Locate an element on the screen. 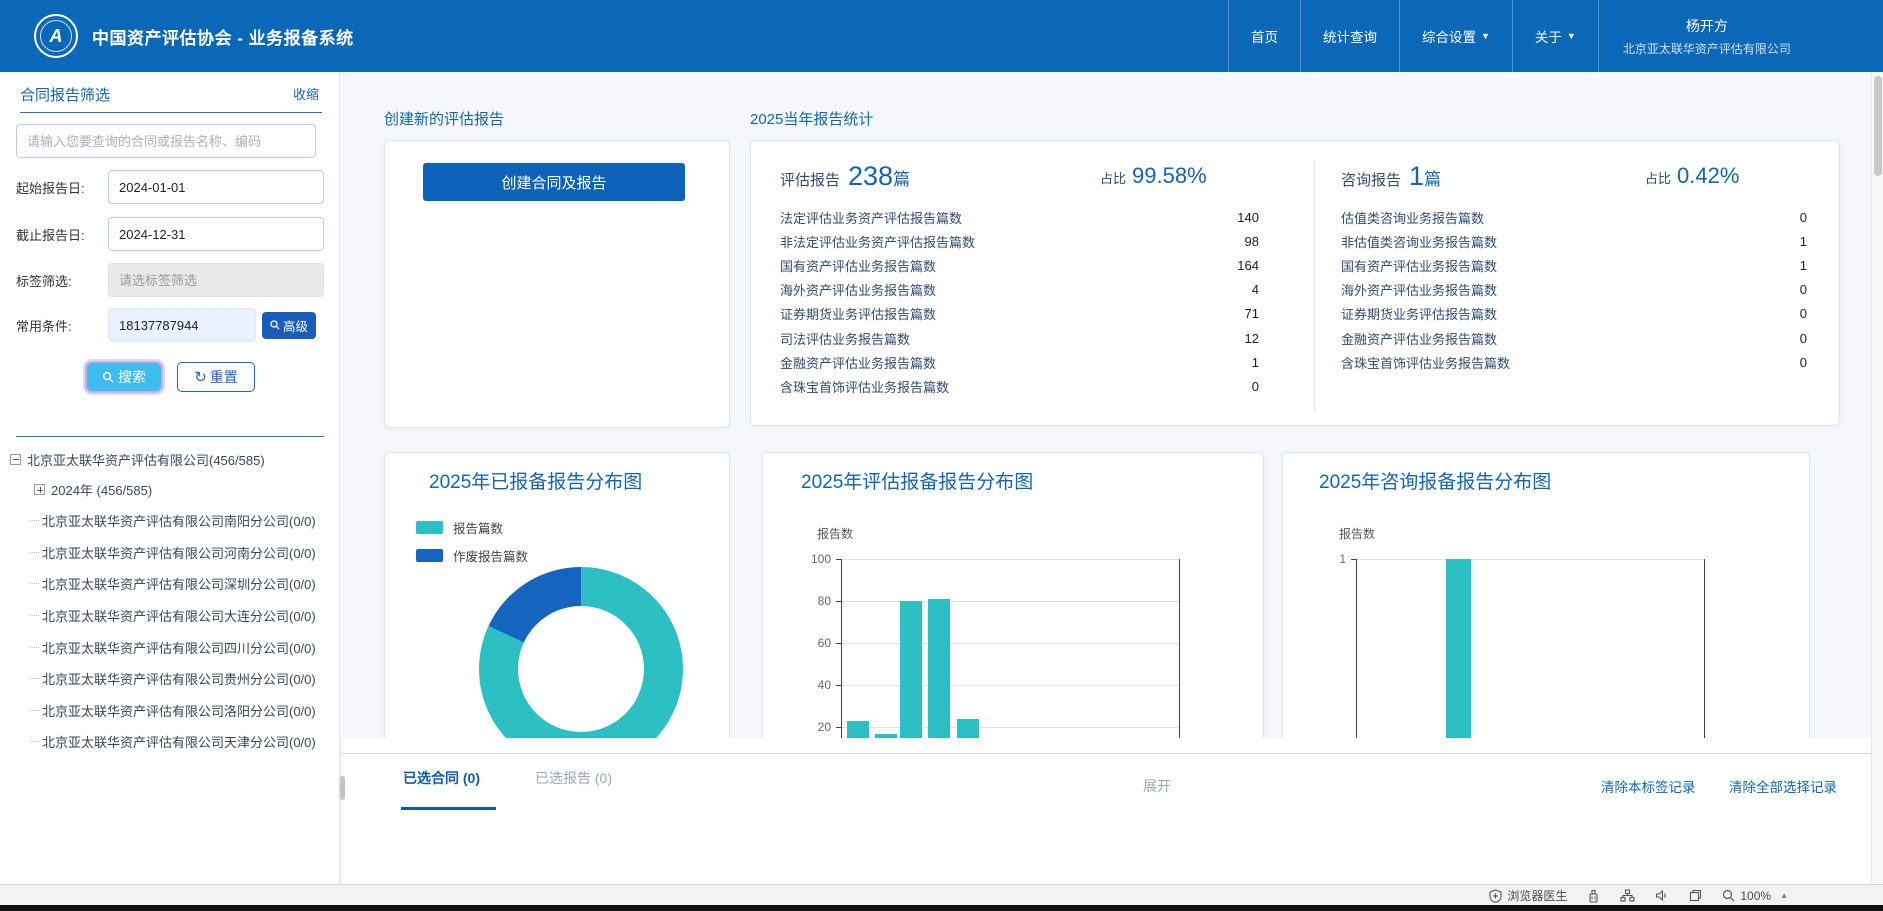 The width and height of the screenshot is (1883, 911). tree-branch-label: 北京亚太联华资产评估有限公司天津分公司(0/0) is located at coordinates (179, 743).